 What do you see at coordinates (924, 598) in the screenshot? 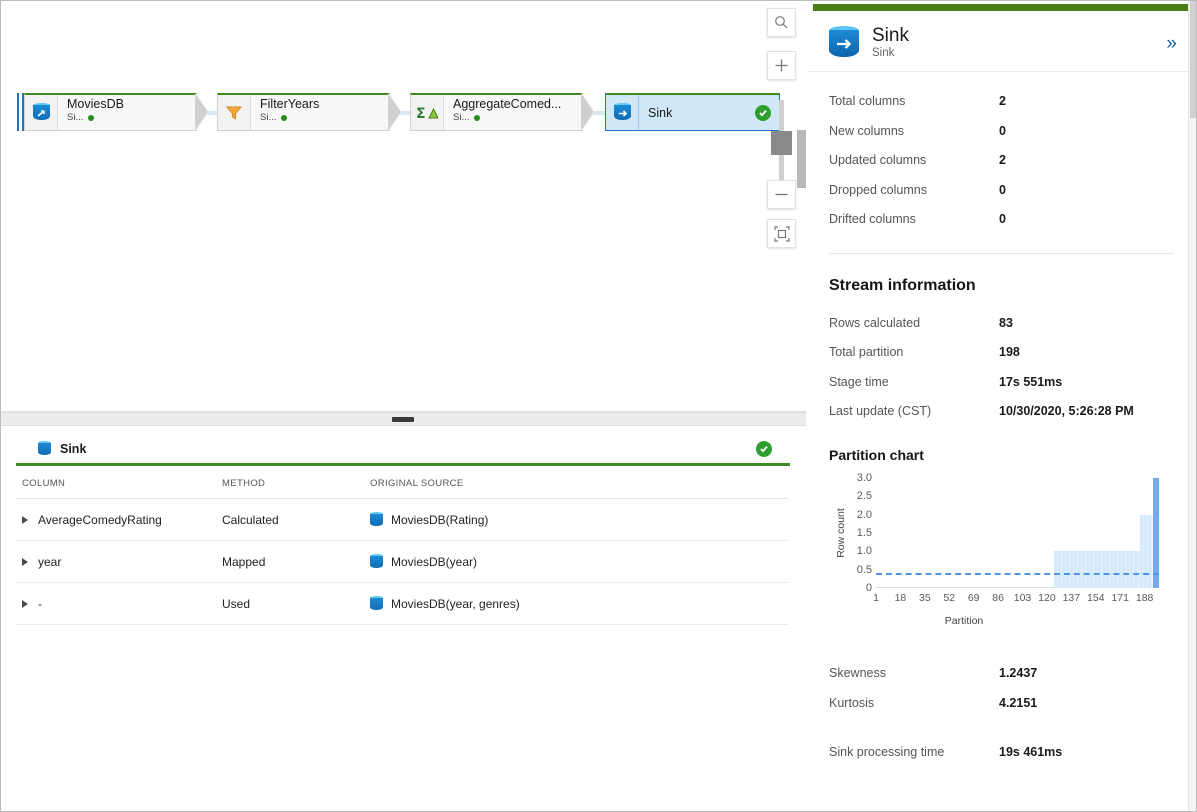
I see `chart-x-tick: 35` at bounding box center [924, 598].